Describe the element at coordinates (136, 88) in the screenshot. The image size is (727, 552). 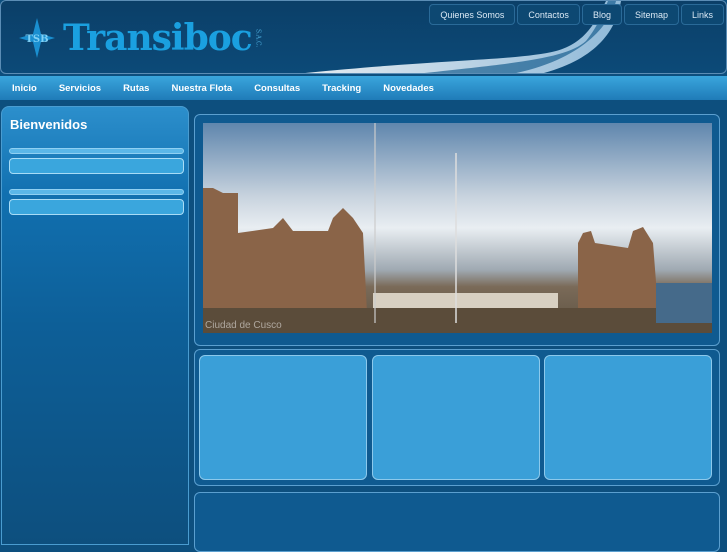
I see `nav-rutas: Rutas` at that location.